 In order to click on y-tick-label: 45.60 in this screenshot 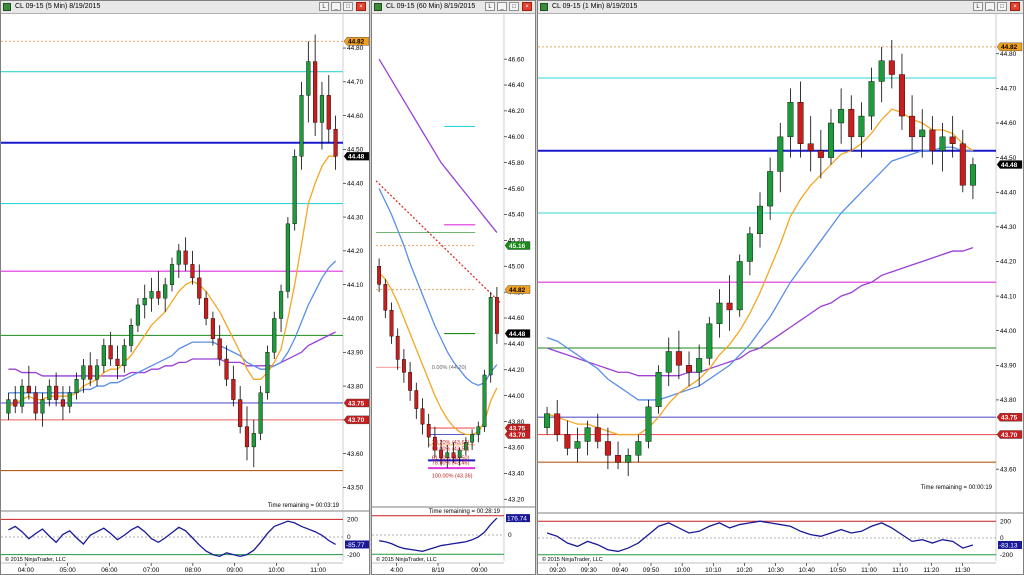, I will do `click(516, 189)`.